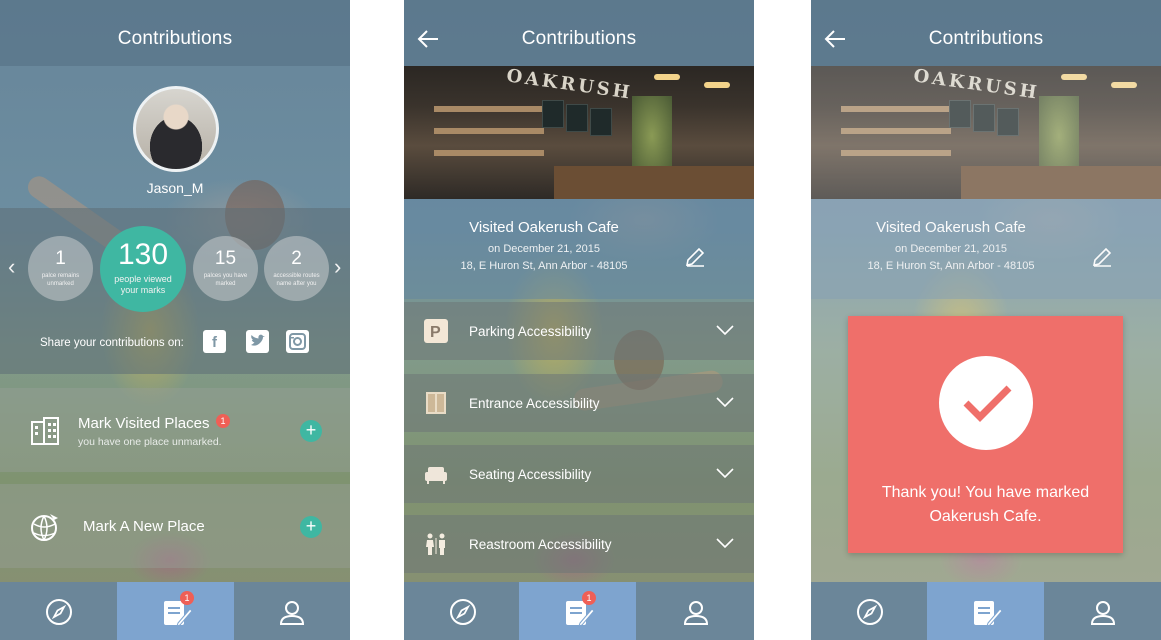 The height and width of the screenshot is (640, 1161). Describe the element at coordinates (112, 343) in the screenshot. I see `share-label: Share your contributions on:` at that location.